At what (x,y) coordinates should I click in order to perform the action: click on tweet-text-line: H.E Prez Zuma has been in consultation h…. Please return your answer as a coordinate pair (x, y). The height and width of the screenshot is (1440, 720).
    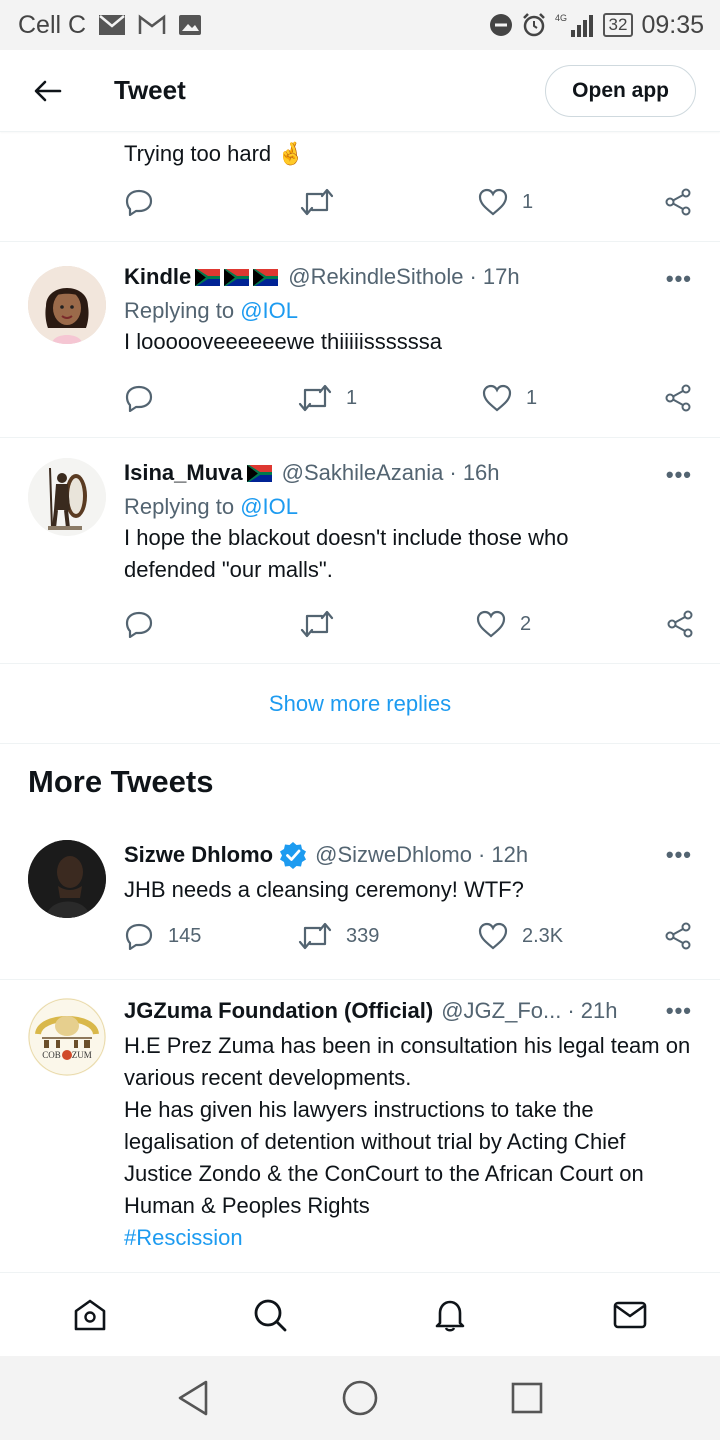
    Looking at the image, I should click on (407, 1061).